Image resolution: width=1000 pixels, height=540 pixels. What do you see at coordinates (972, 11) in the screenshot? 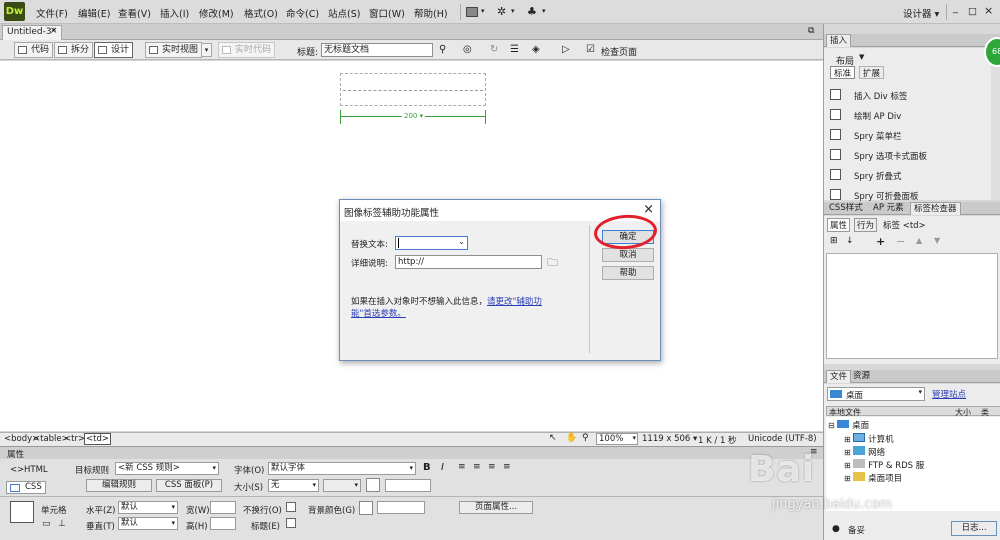
I see `maximize-button: □` at bounding box center [972, 11].